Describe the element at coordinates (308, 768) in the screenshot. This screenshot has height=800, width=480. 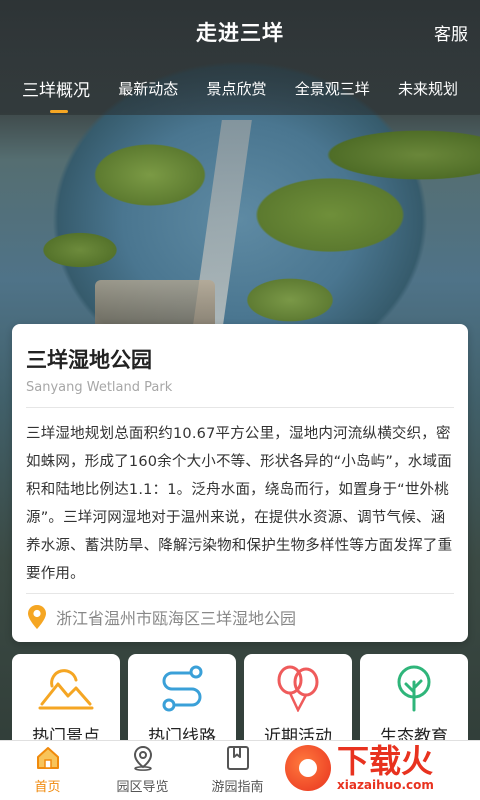
I see `watermark-logo` at that location.